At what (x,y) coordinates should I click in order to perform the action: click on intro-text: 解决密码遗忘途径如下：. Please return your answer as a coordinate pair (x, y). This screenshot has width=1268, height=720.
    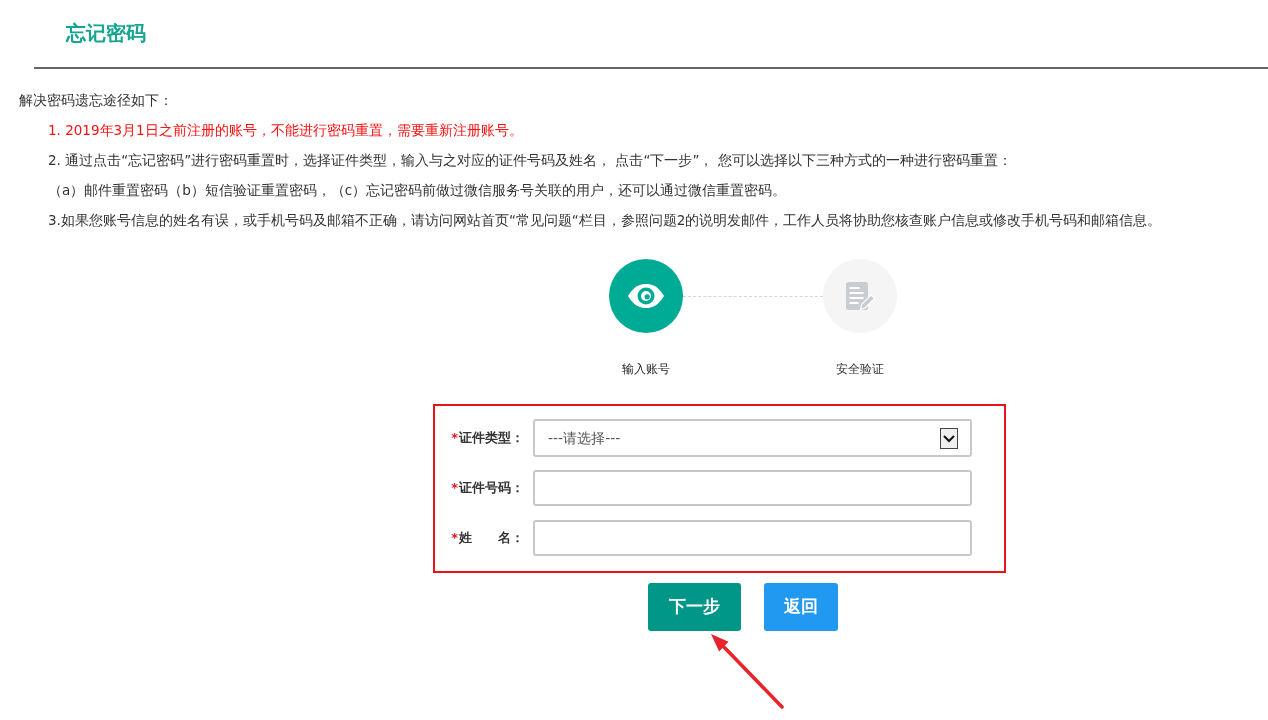
    Looking at the image, I should click on (96, 100).